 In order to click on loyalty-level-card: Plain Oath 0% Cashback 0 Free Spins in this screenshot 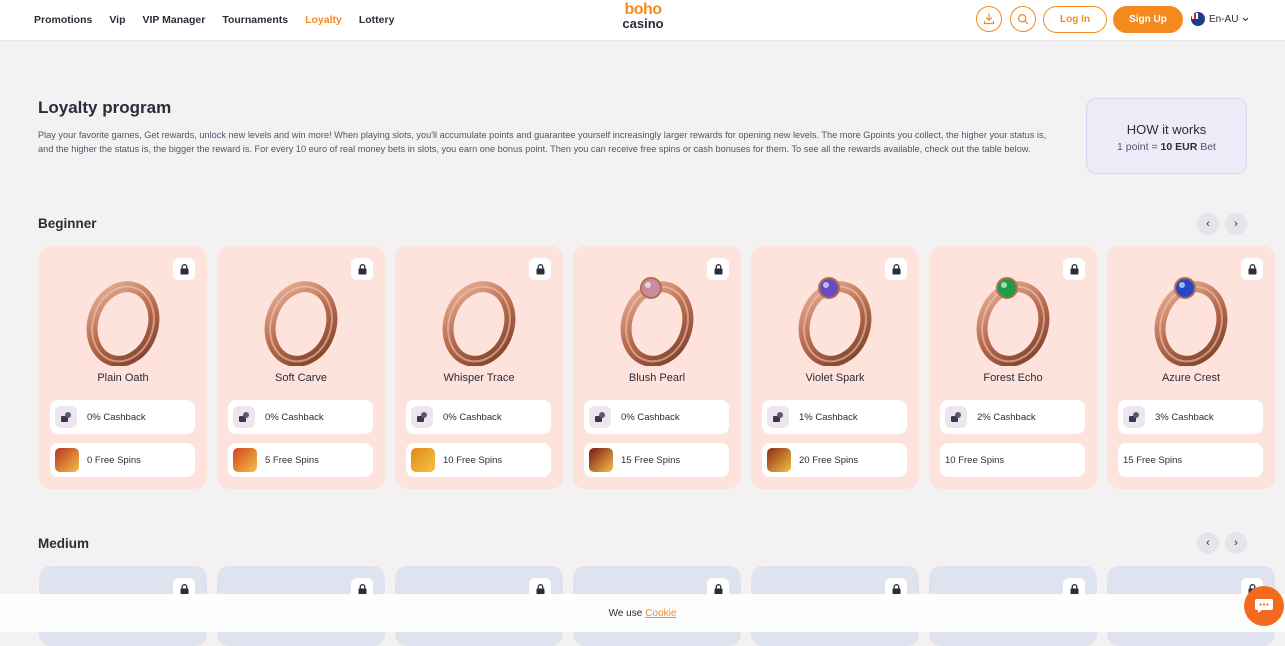, I will do `click(123, 367)`.